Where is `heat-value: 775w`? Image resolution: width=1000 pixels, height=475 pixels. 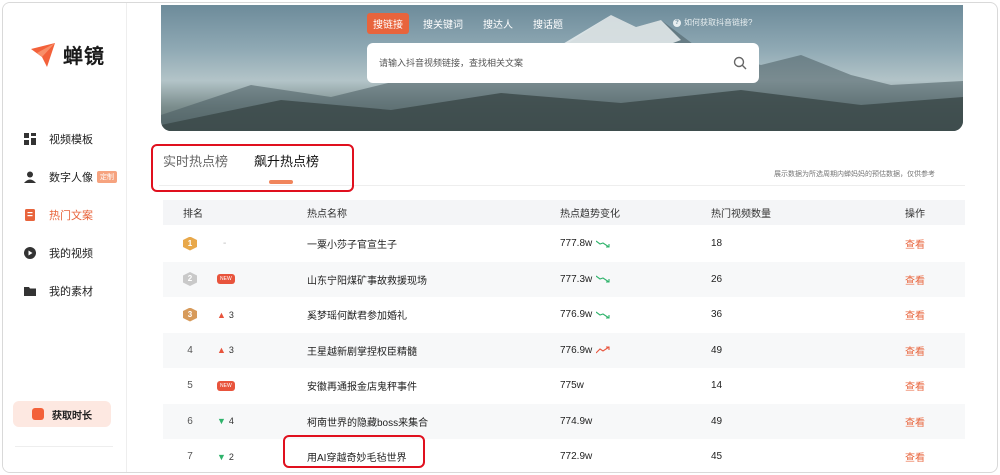
heat-value: 775w is located at coordinates (572, 385).